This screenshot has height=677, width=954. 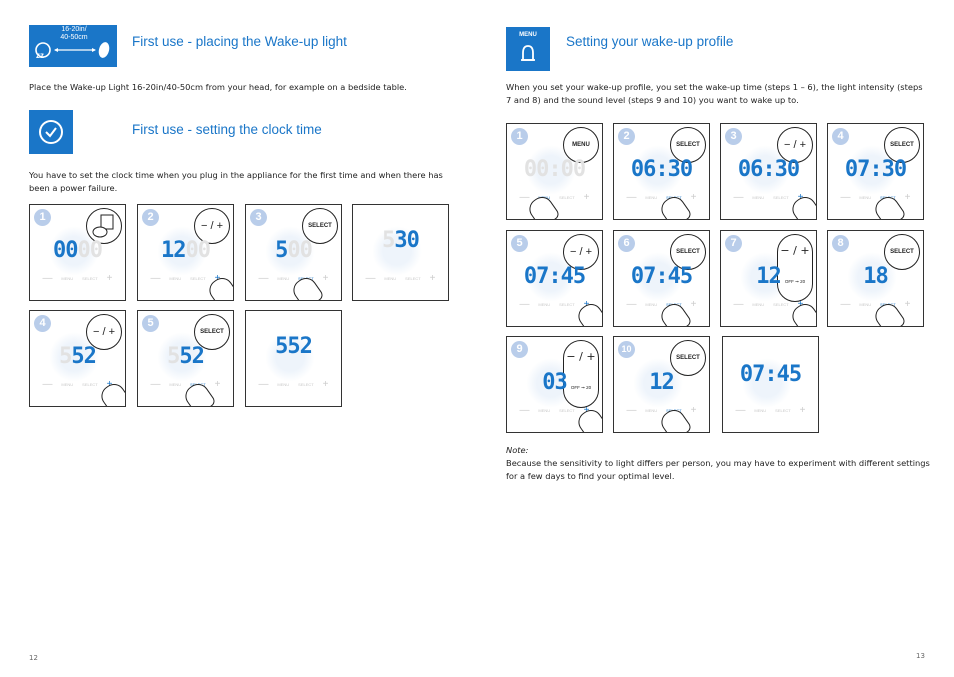 I want to click on step-number: 9, so click(x=519, y=349).